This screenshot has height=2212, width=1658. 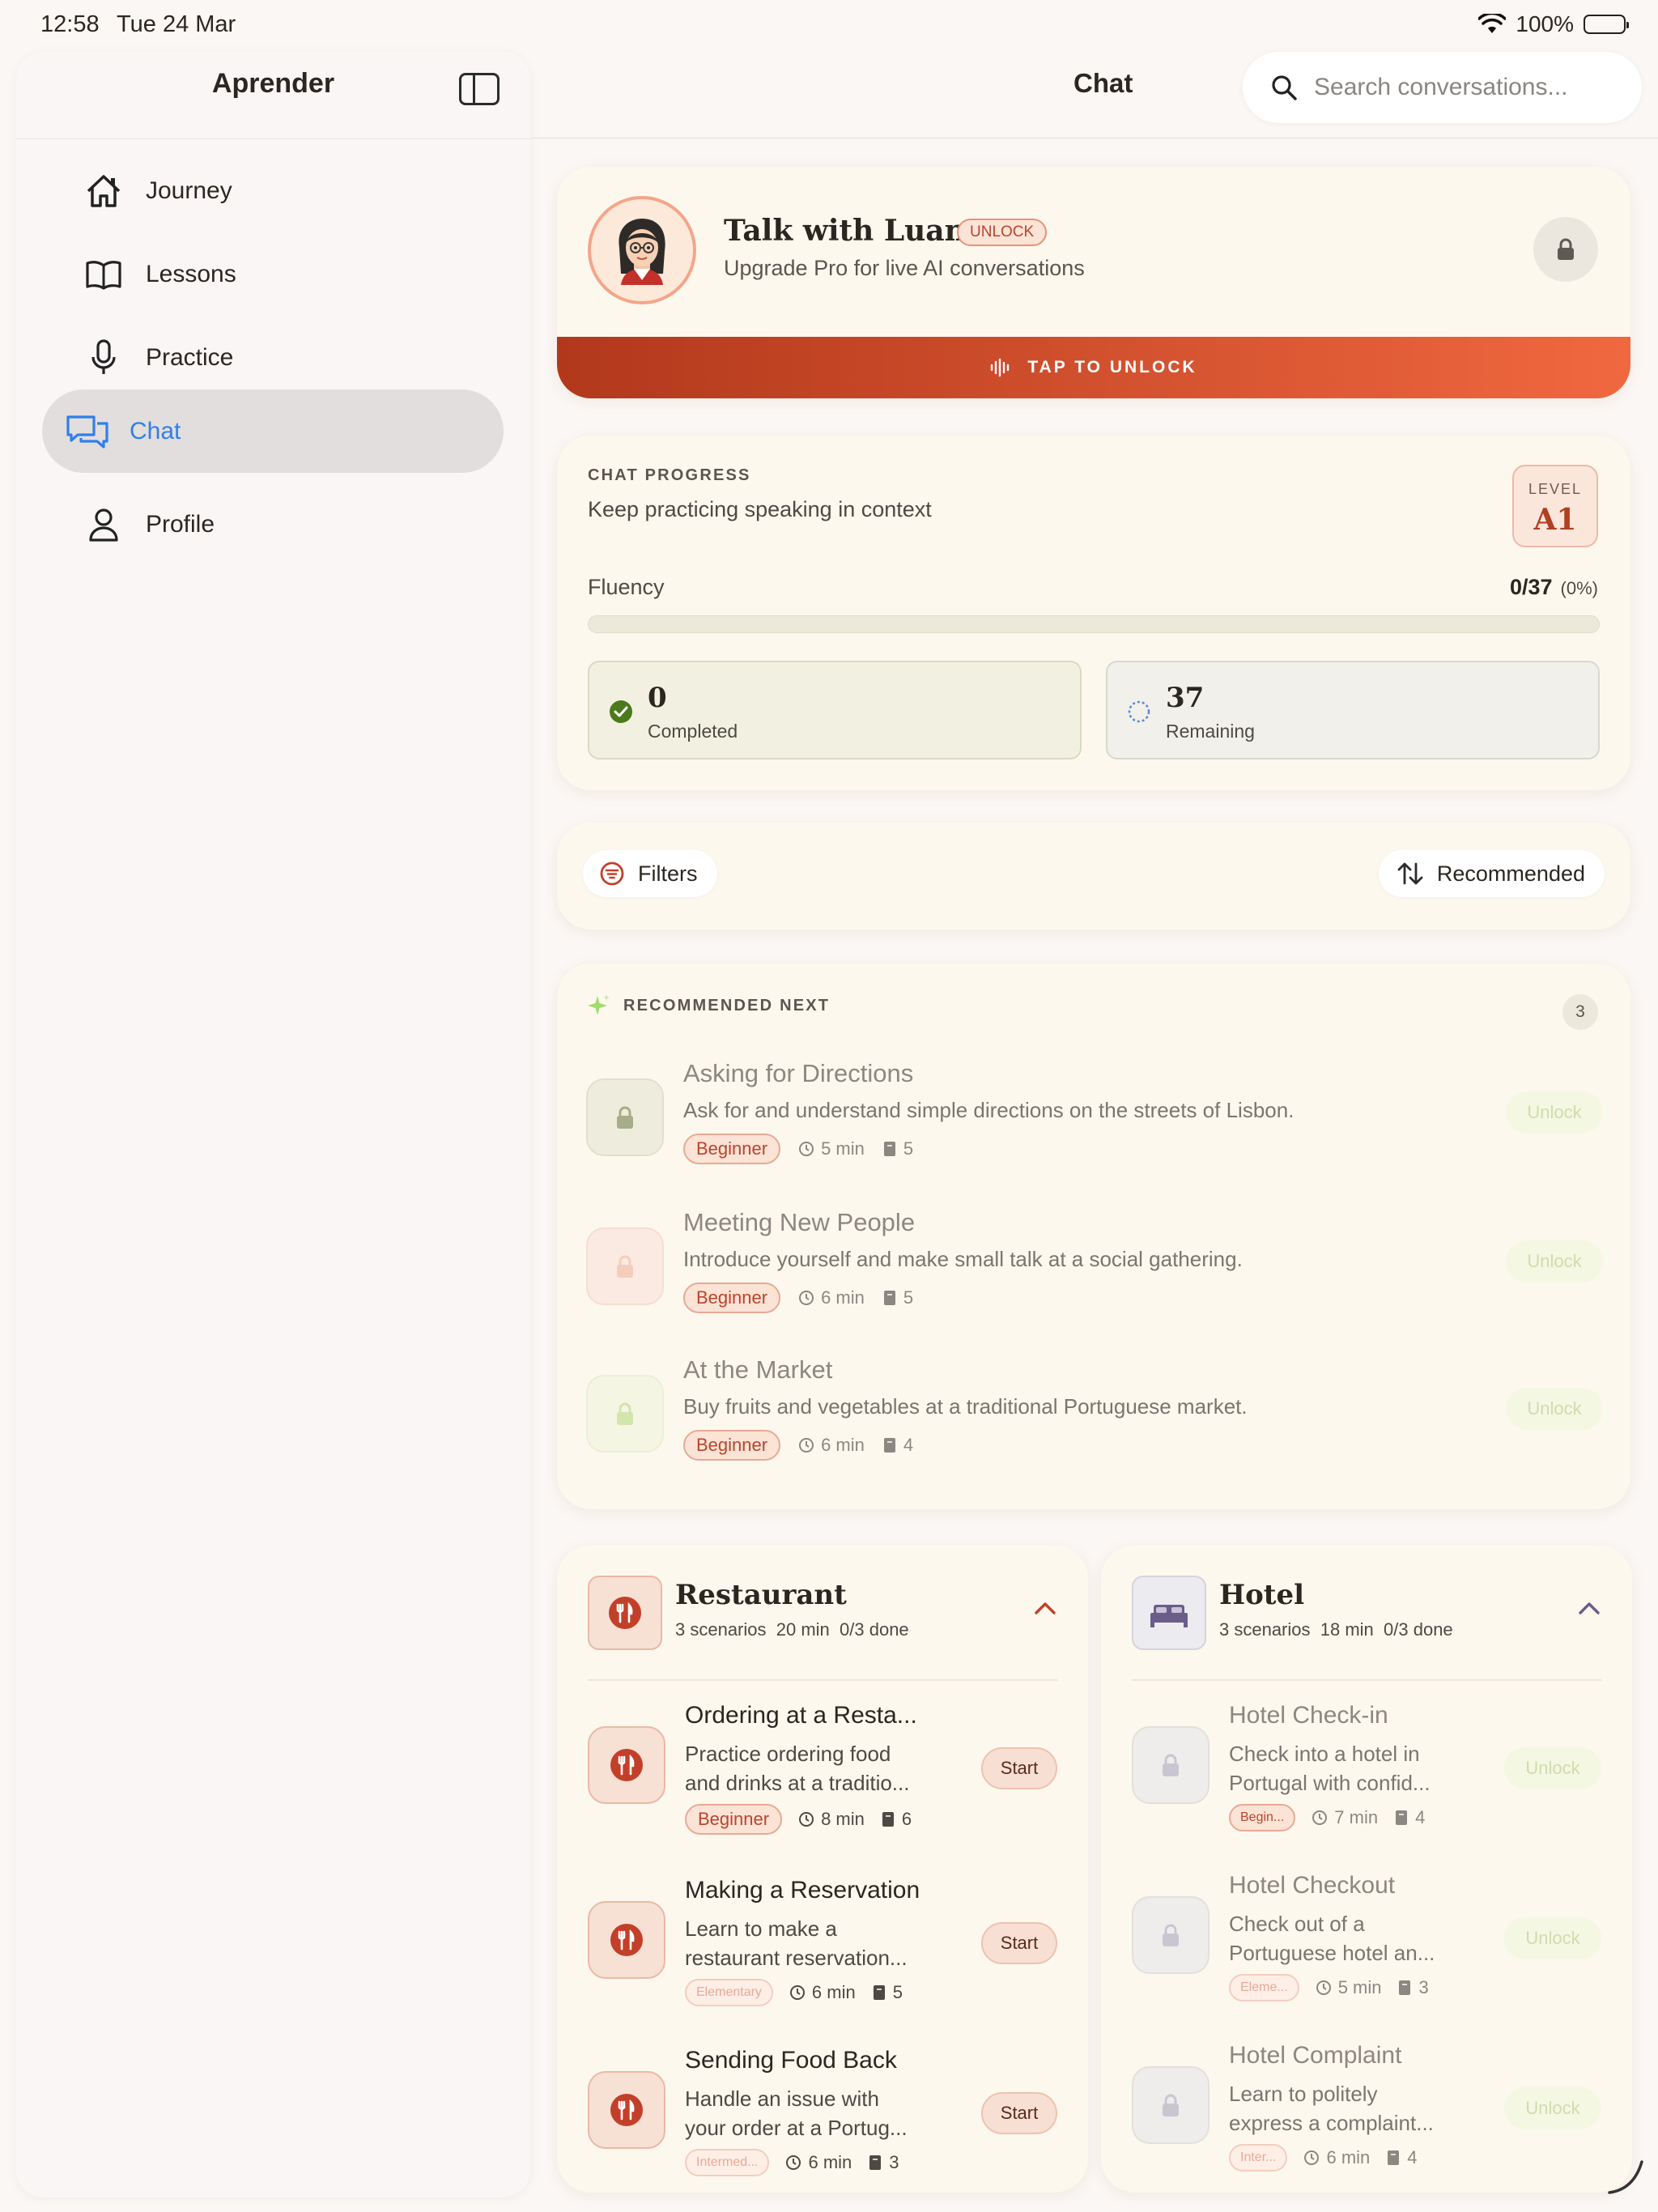 What do you see at coordinates (190, 357) in the screenshot?
I see `sidebar-item-label: Practice` at bounding box center [190, 357].